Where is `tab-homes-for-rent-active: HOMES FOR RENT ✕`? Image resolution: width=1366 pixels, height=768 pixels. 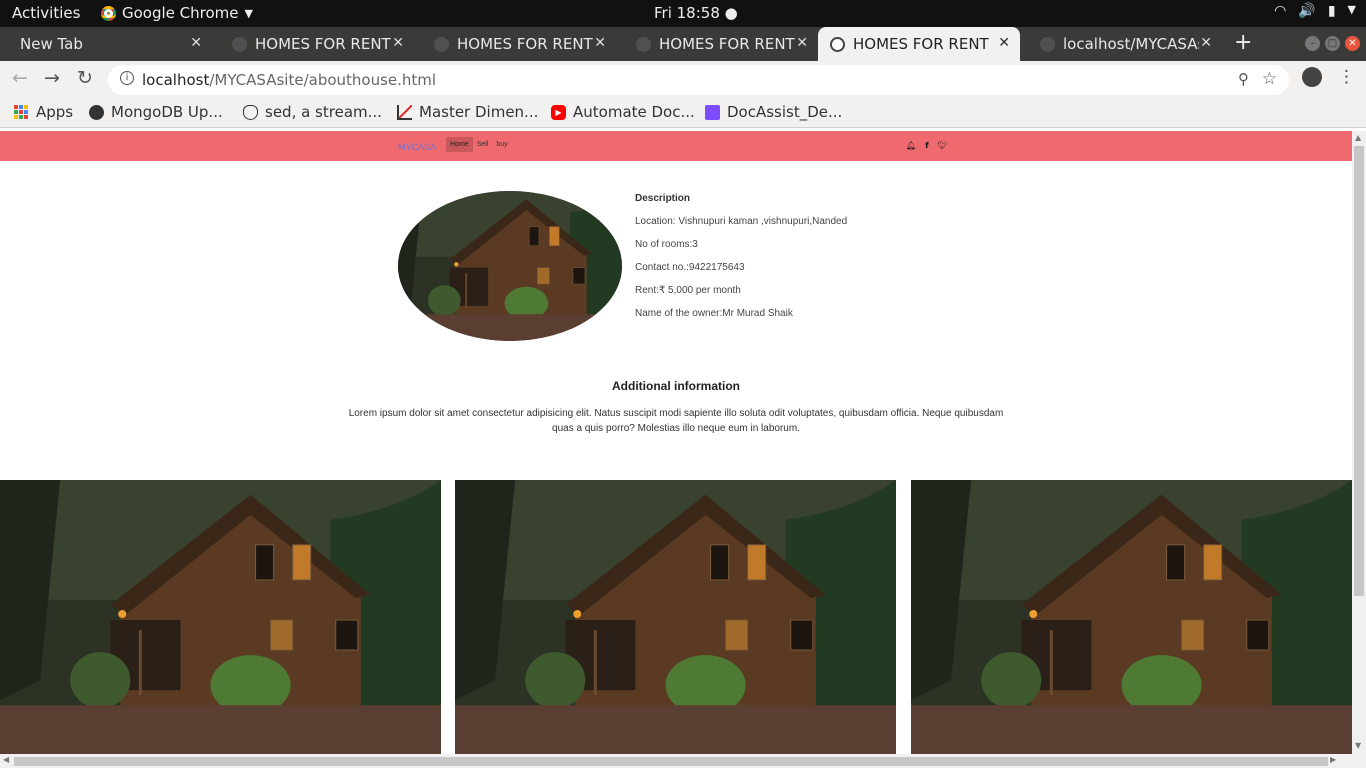 tab-homes-for-rent-active: HOMES FOR RENT ✕ is located at coordinates (919, 44).